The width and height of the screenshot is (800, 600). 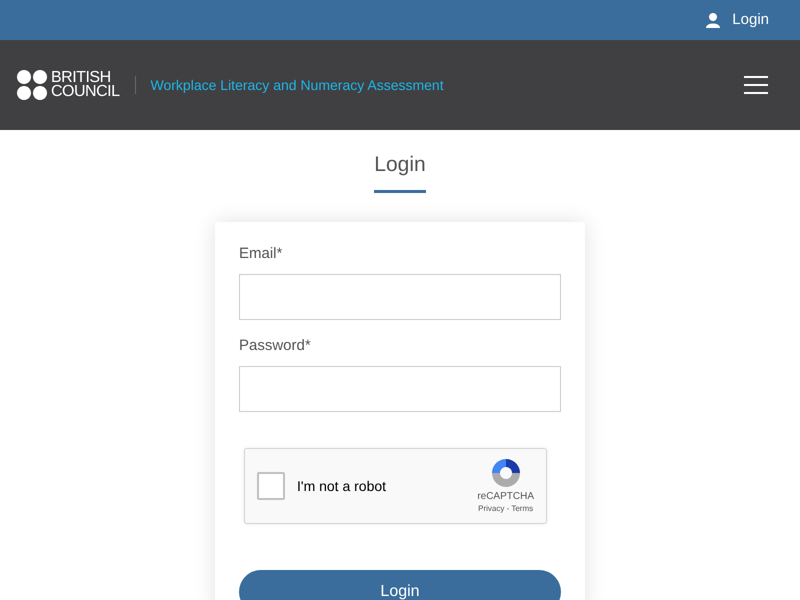 I want to click on terms-link: Terms, so click(x=522, y=508).